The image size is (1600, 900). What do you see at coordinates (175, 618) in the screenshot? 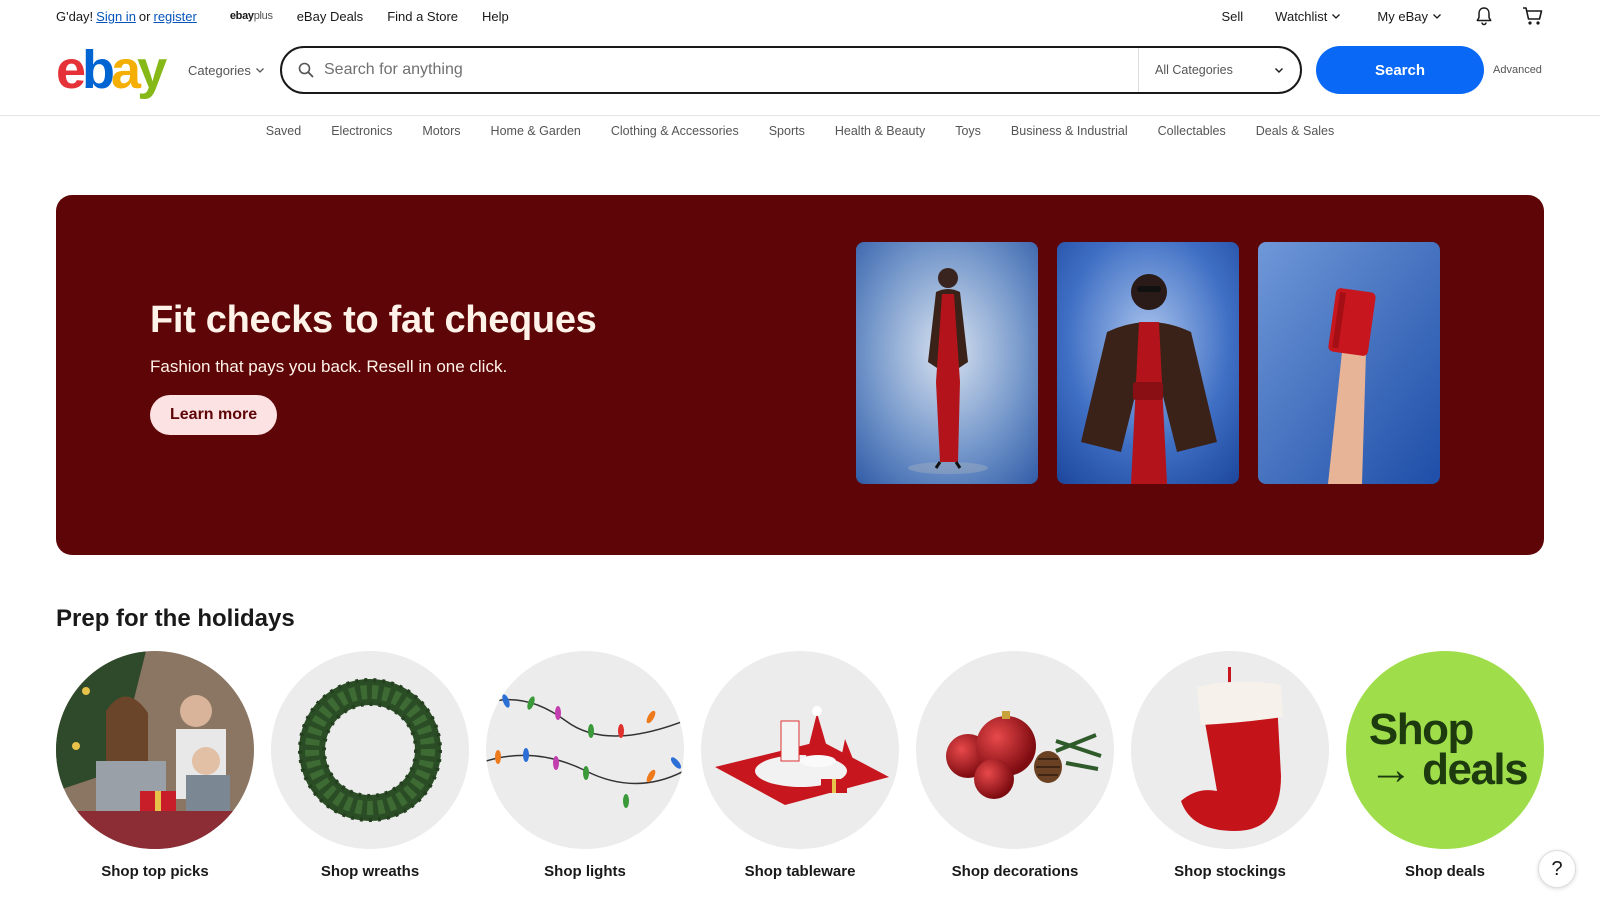
I see `section-title-holidays: Prep for the holidays` at bounding box center [175, 618].